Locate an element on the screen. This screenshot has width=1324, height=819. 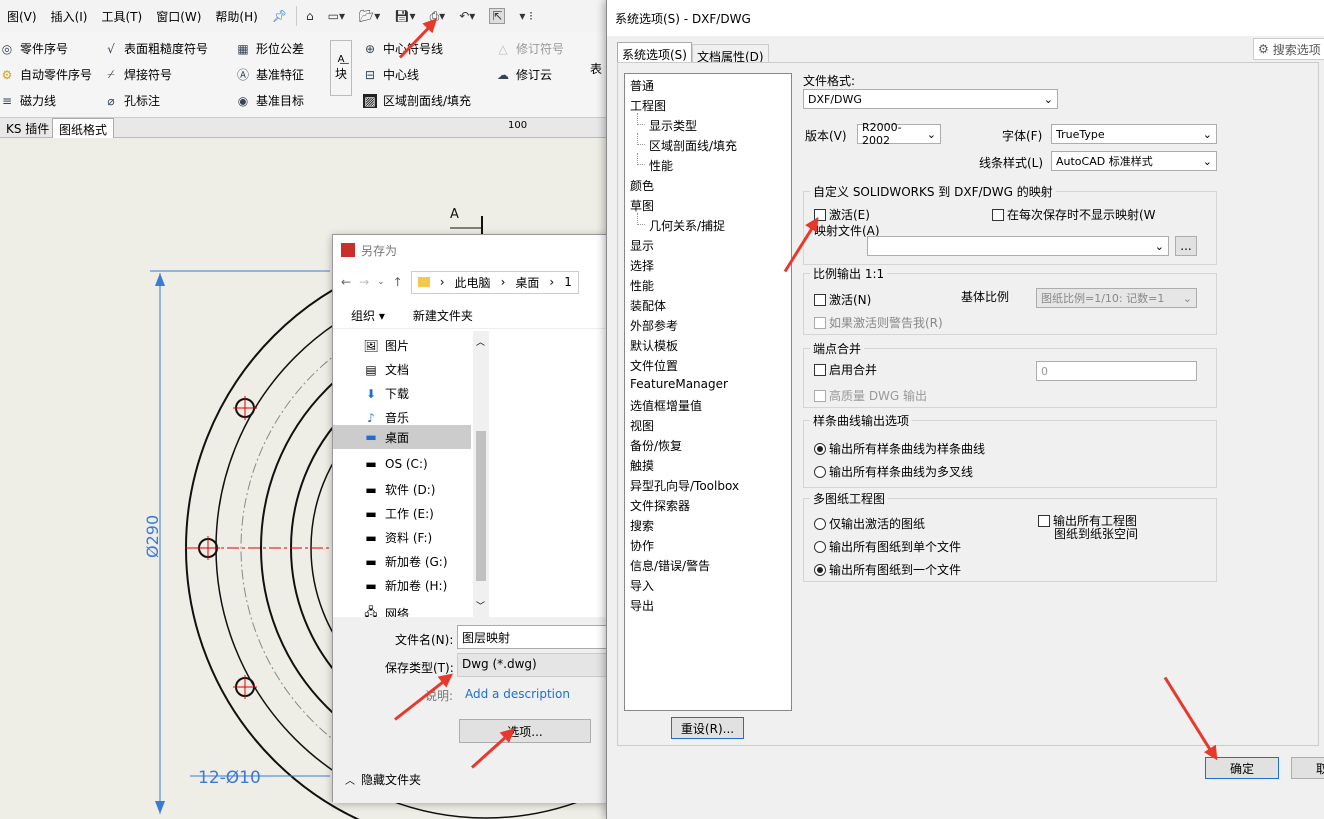
file-format-select: DXF/DWG ⌄ is located at coordinates (930, 99).